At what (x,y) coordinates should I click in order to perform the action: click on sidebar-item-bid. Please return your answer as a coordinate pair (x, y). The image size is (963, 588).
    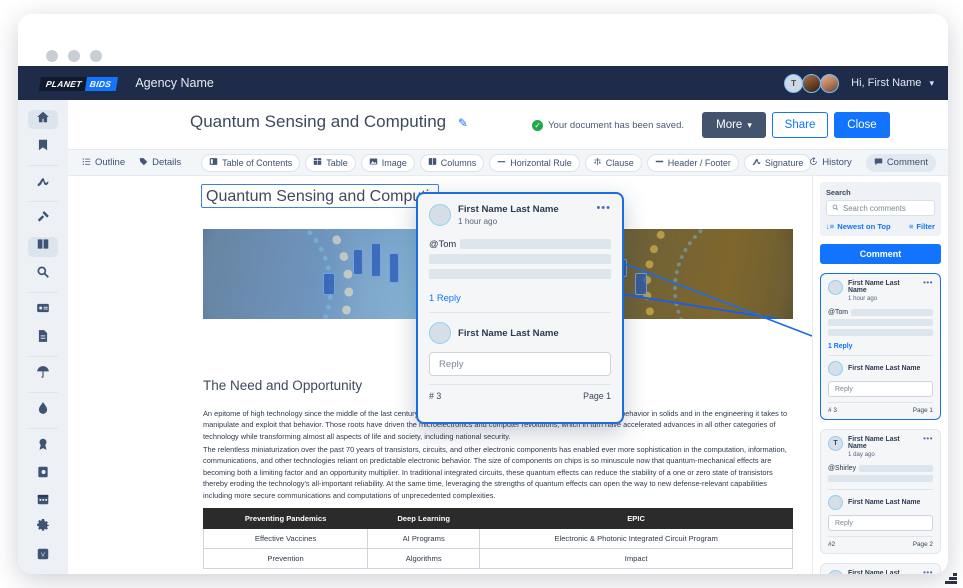
    Looking at the image, I should click on (43, 219).